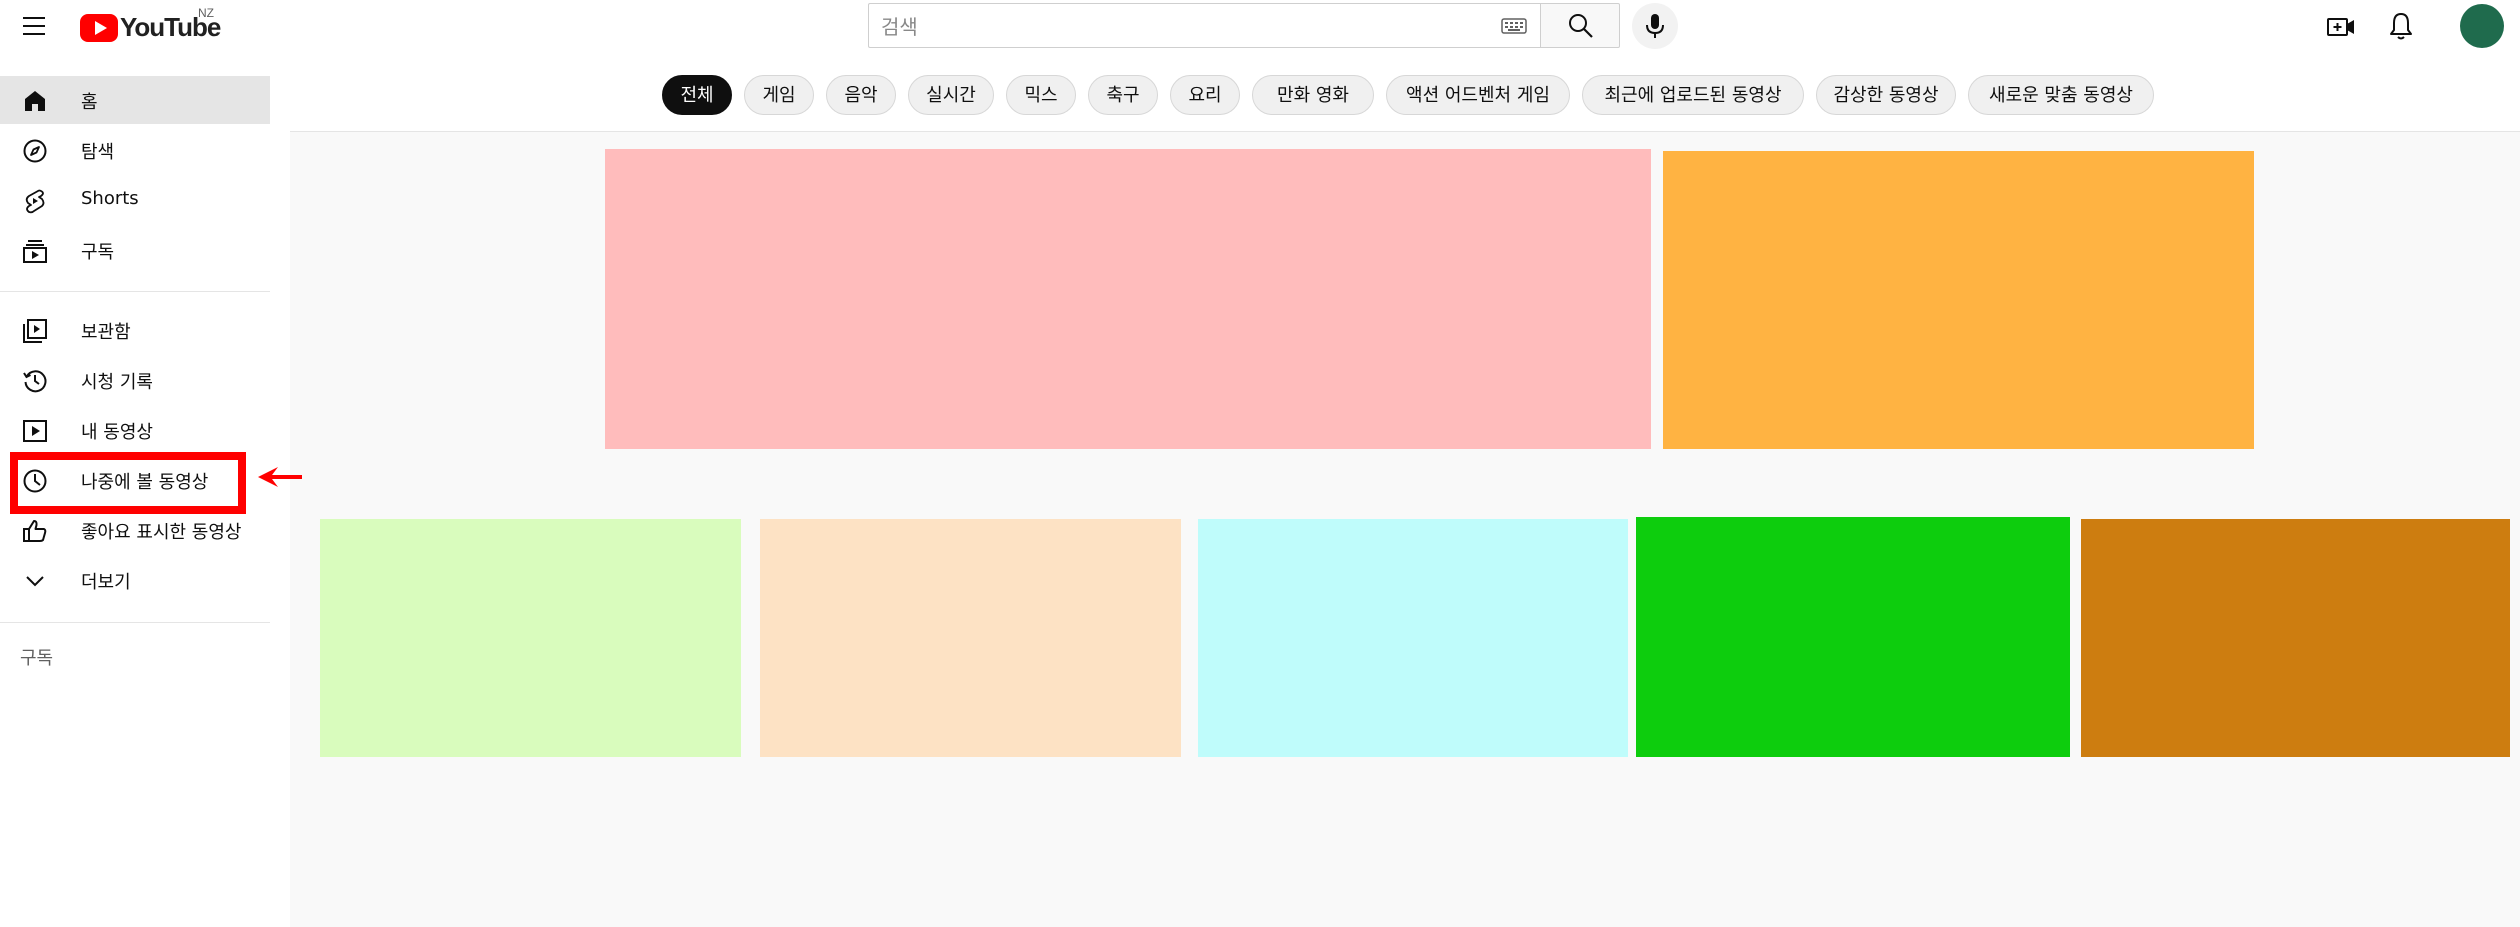 The image size is (2520, 927). I want to click on explore-icon, so click(35, 151).